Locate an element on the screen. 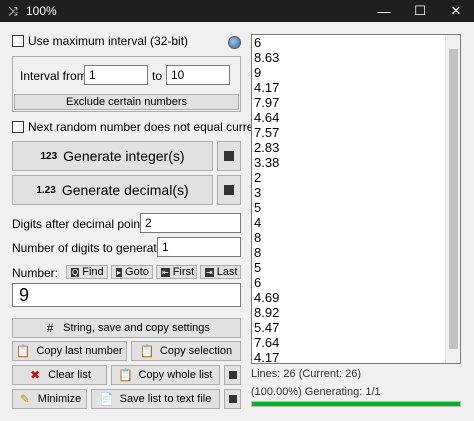  copy-last-button: 📋 Copy last number is located at coordinates (69, 351).